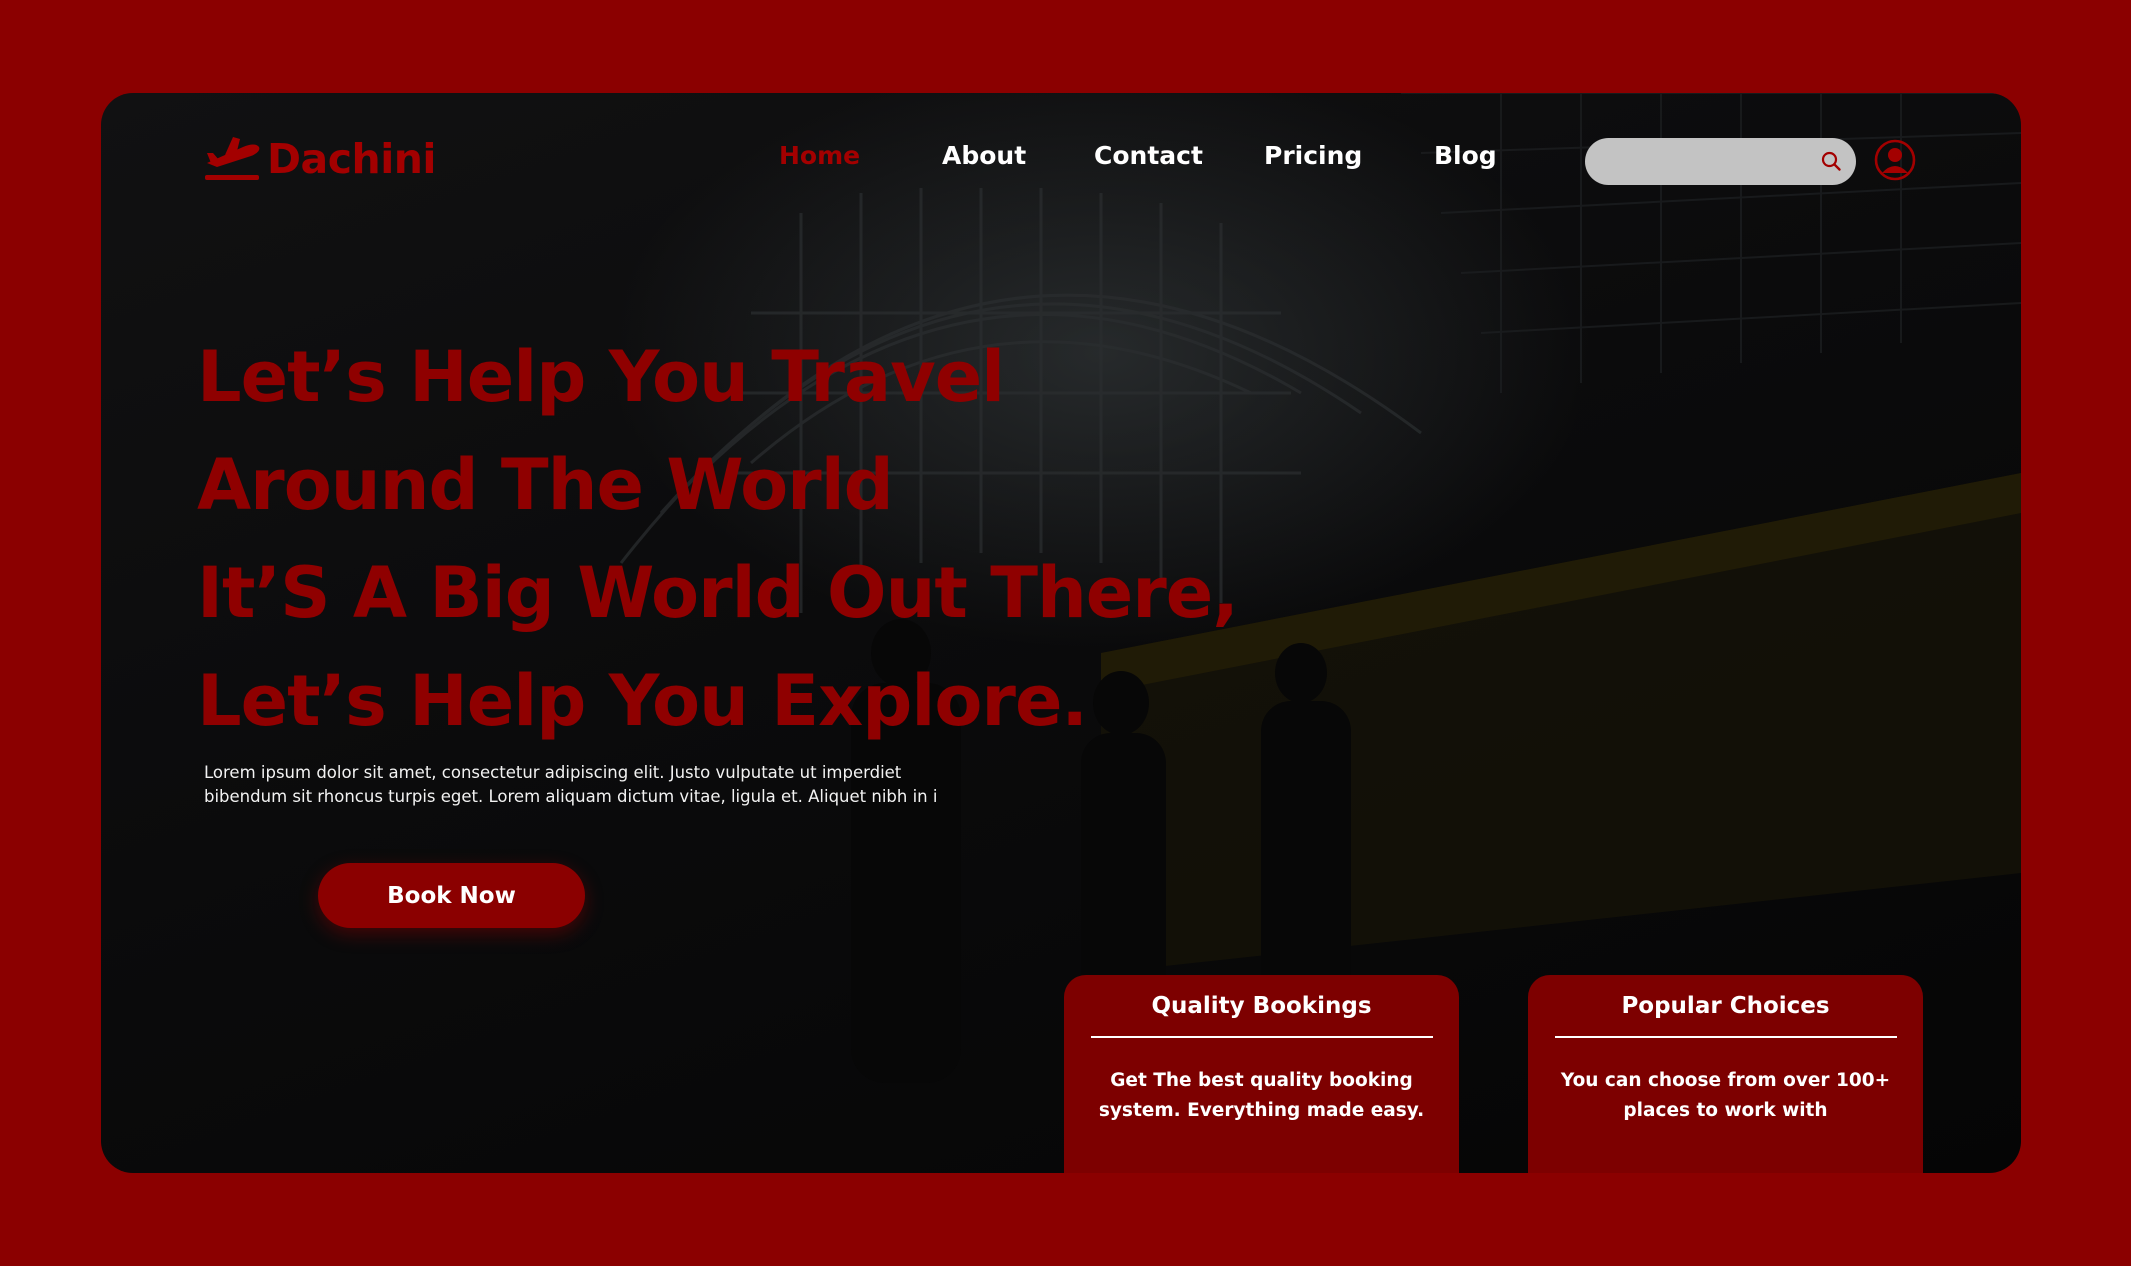 This screenshot has height=1266, width=2131. Describe the element at coordinates (545, 485) in the screenshot. I see `headline-line-2: Around The World` at that location.